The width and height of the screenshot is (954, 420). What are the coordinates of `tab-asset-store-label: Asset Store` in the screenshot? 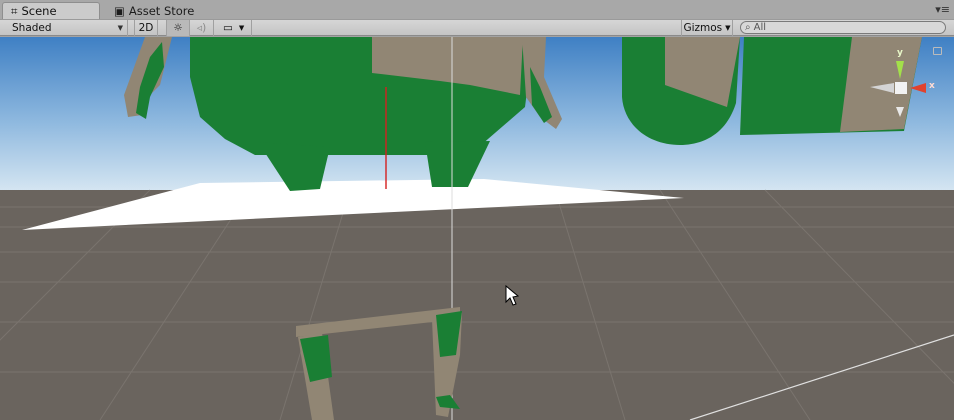 It's located at (161, 10).